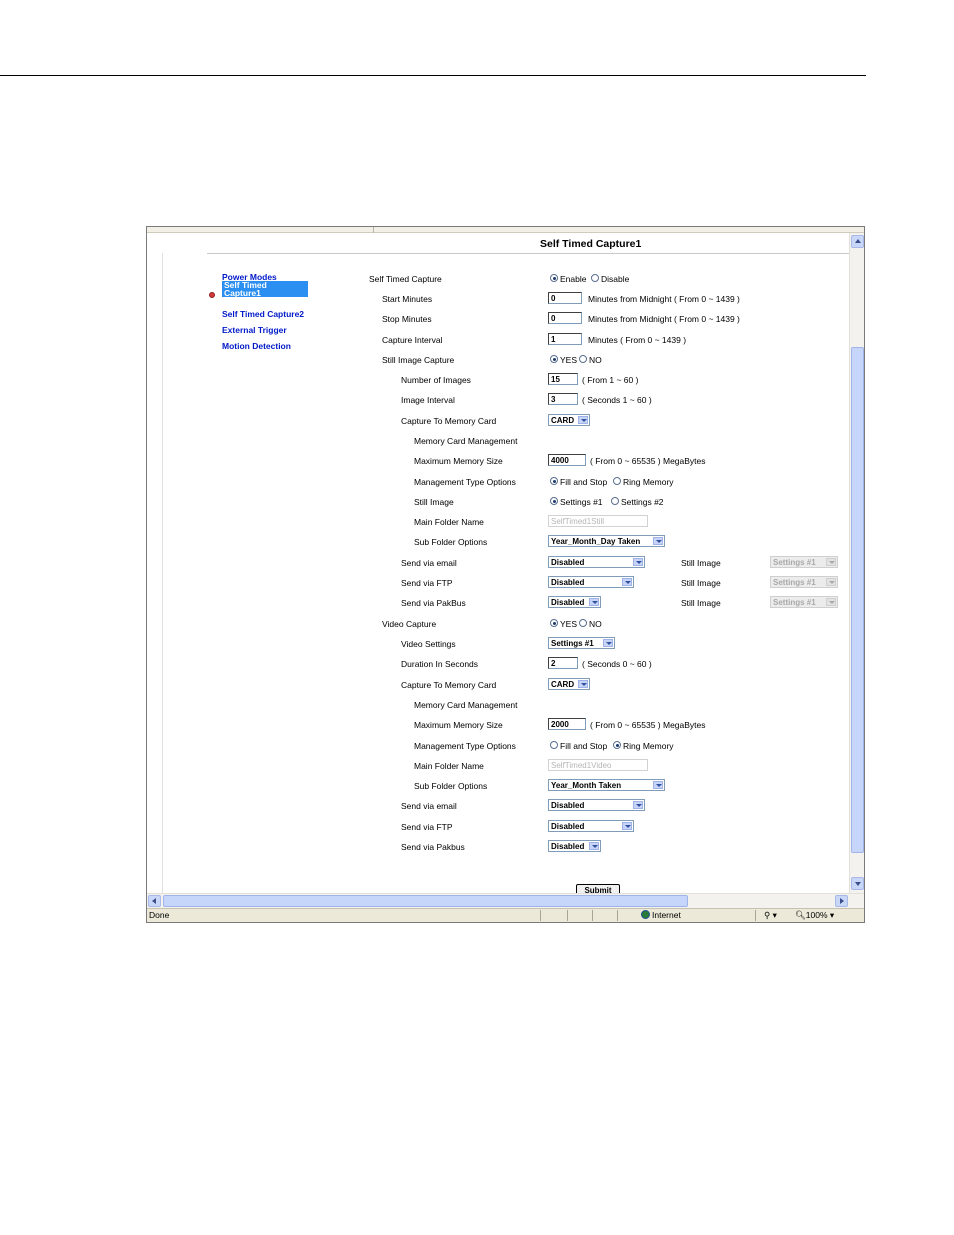 The width and height of the screenshot is (954, 1235). What do you see at coordinates (554, 501) in the screenshot?
I see `still-settings1-radio` at bounding box center [554, 501].